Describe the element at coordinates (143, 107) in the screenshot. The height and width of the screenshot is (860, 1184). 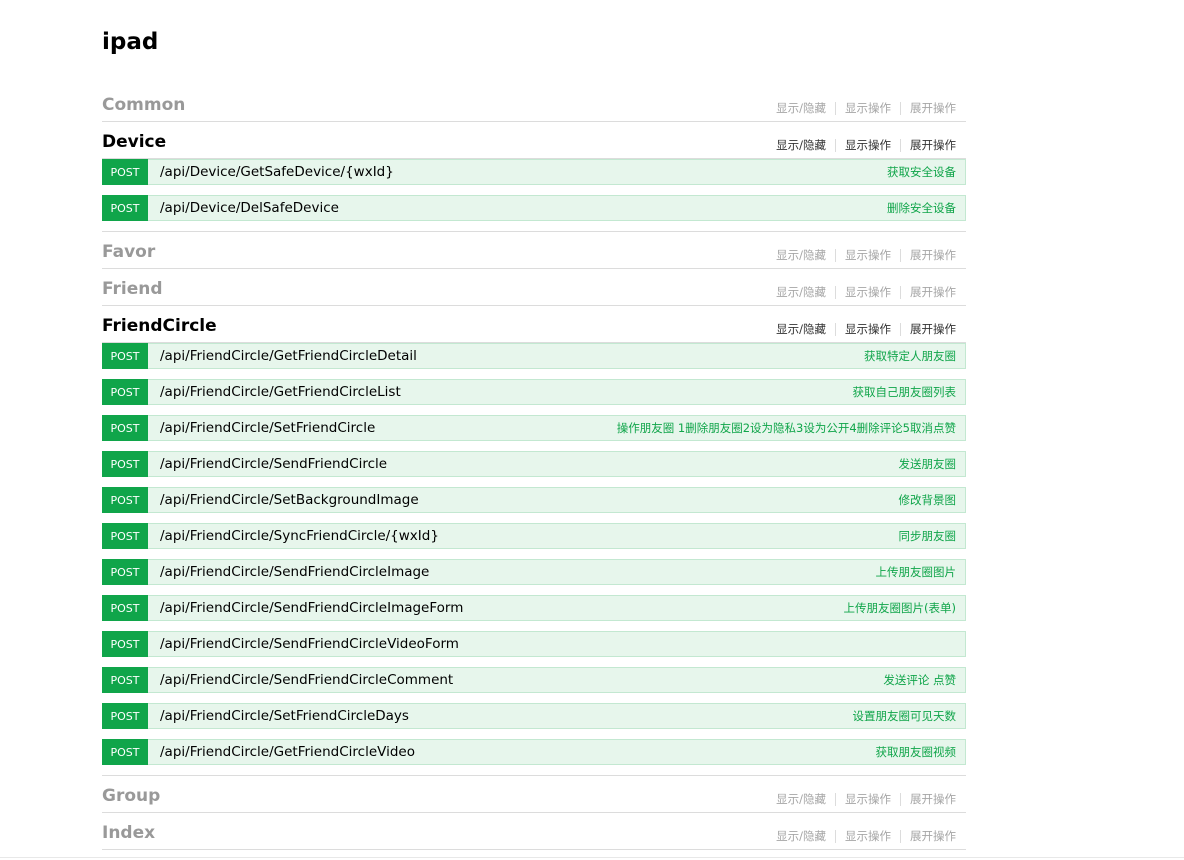
I see `resource-name-link: Common` at that location.